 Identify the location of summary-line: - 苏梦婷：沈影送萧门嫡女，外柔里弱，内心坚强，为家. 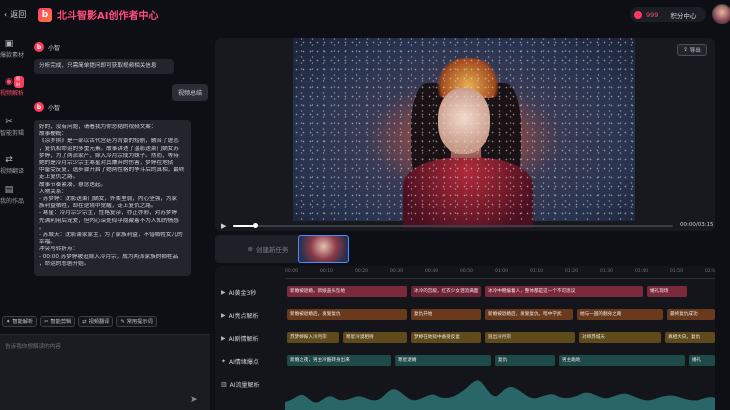
(108, 199).